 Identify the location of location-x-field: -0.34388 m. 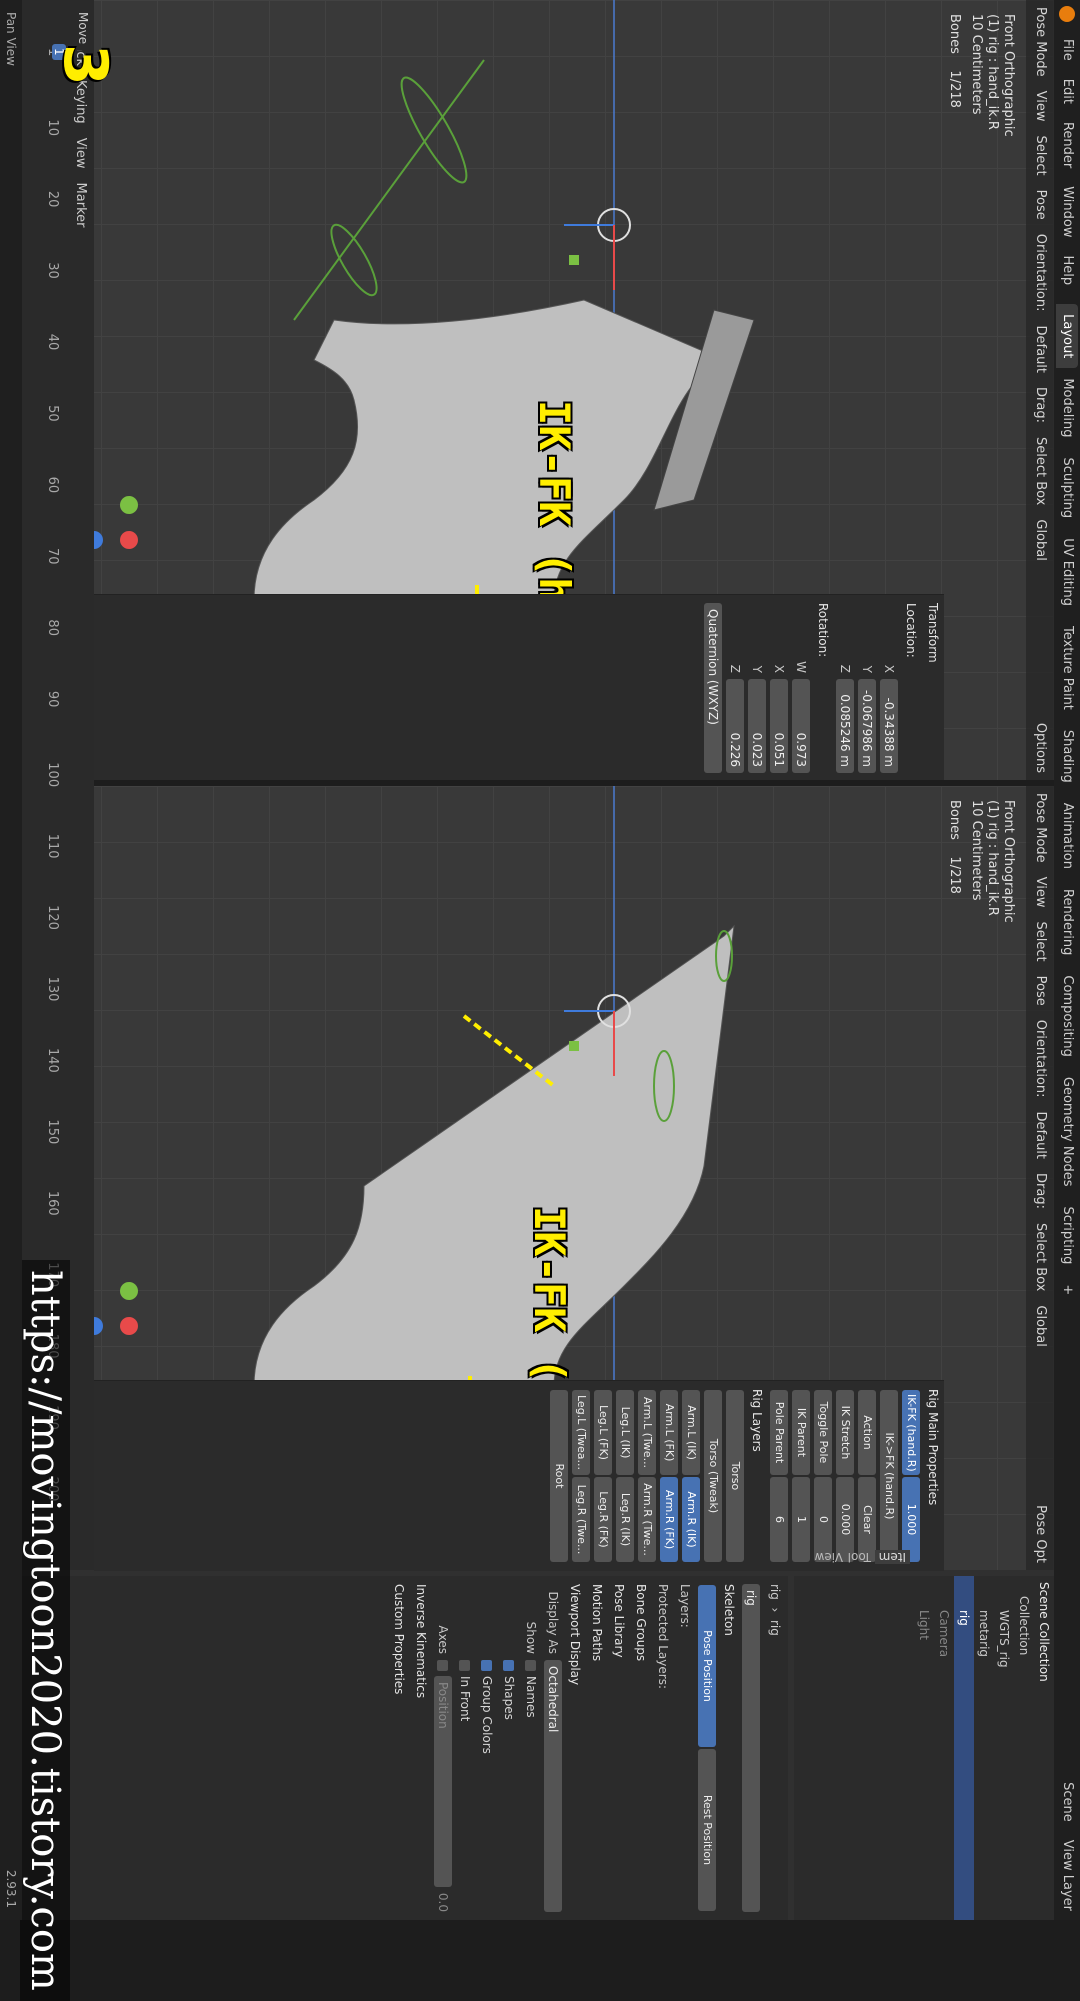
(889, 726).